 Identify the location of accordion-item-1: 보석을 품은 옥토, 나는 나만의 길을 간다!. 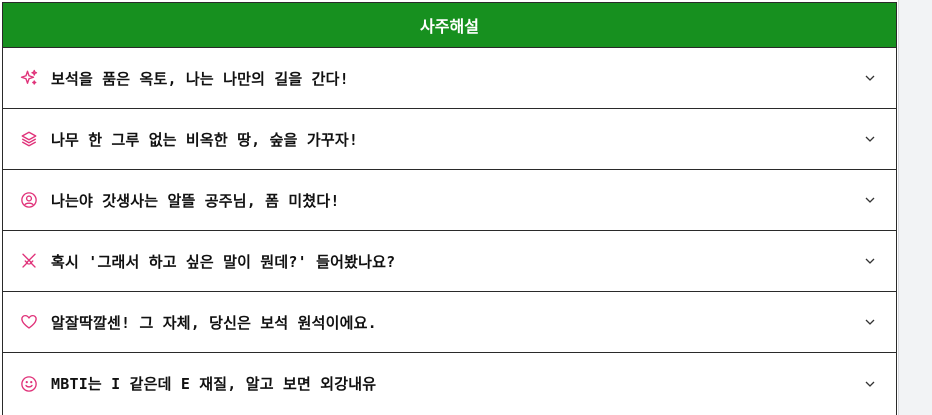
(449, 78).